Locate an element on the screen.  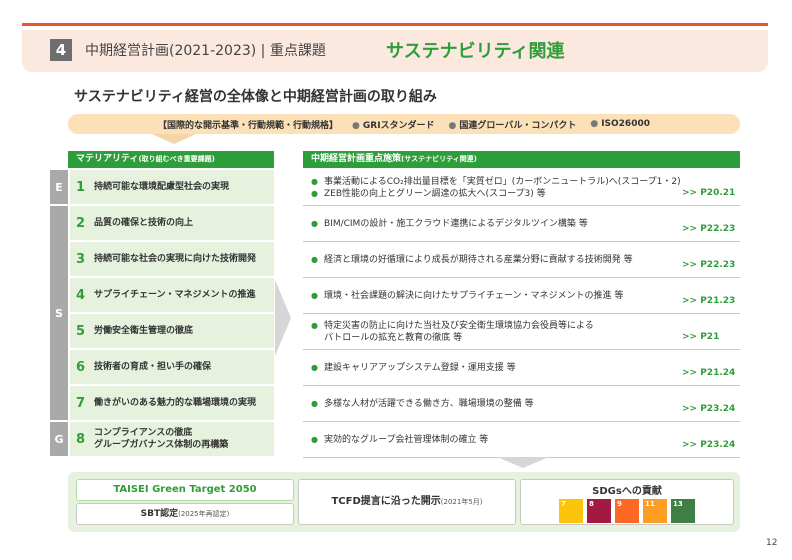
materiality-header: マテリアリティ(取り組むべき重要課題) is located at coordinates (171, 159).